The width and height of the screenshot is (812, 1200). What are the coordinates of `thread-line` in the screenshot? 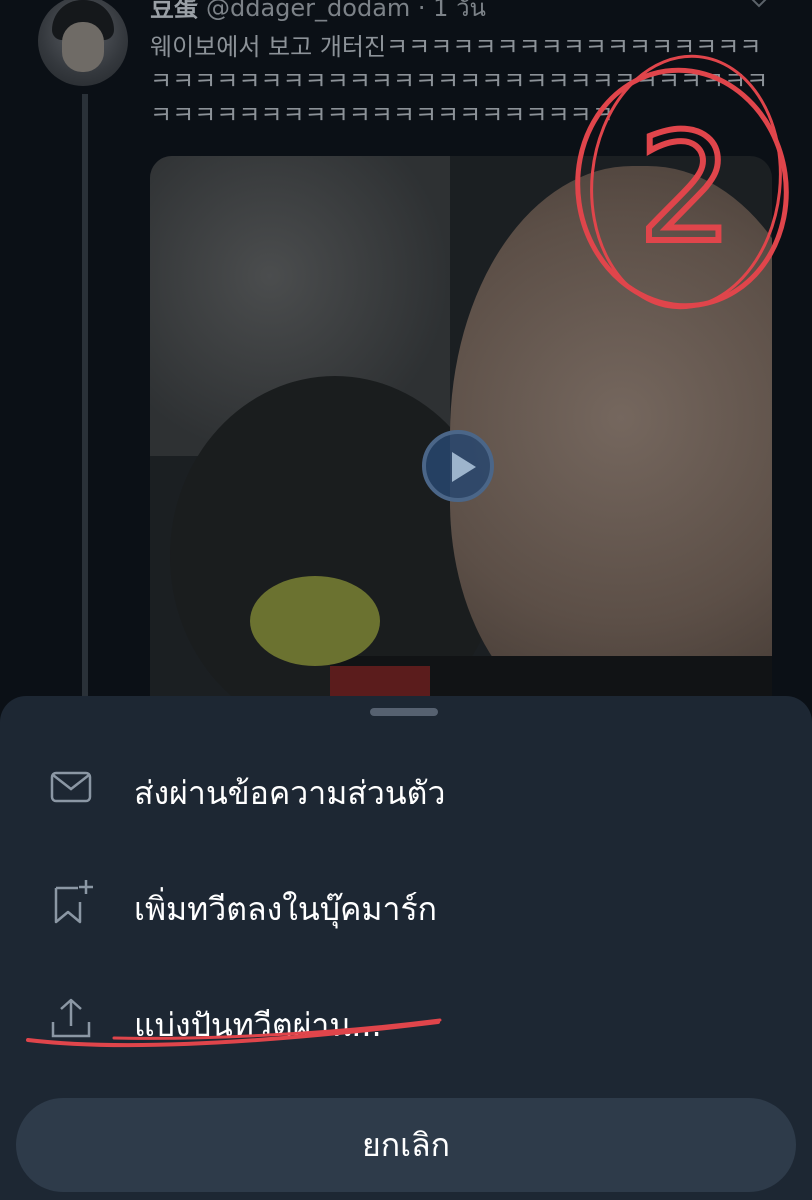 It's located at (85, 397).